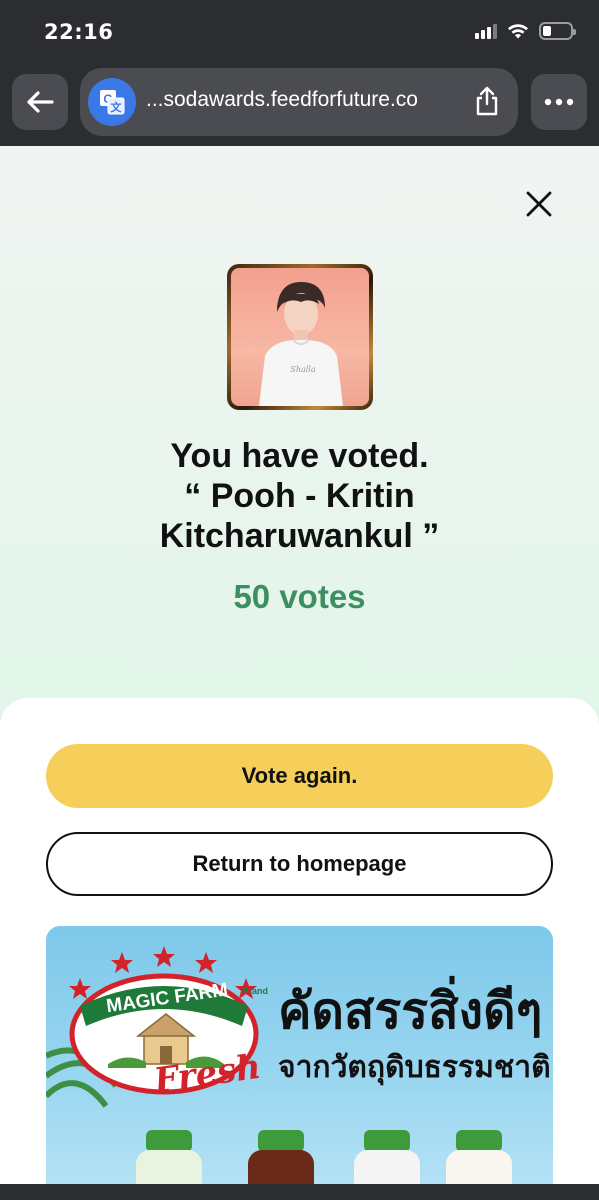  I want to click on google-translate-icon: G 文, so click(112, 102).